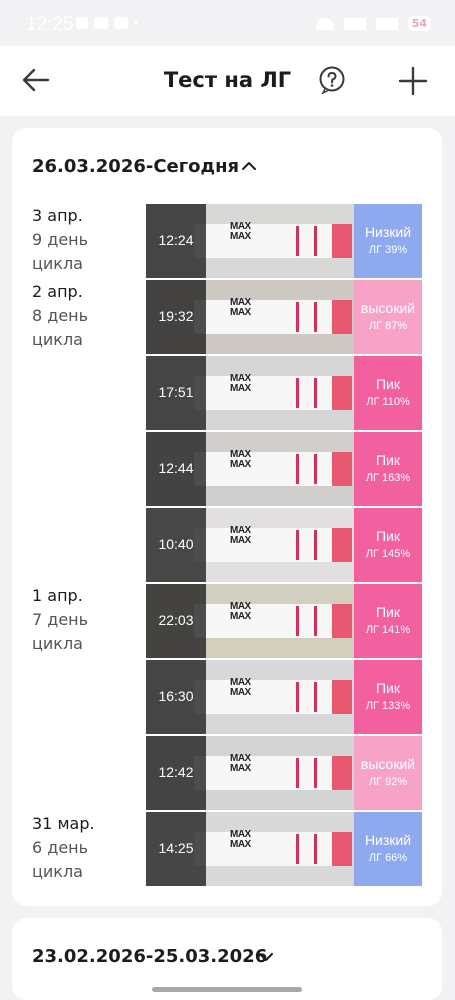 This screenshot has width=455, height=1000. Describe the element at coordinates (324, 23) in the screenshot. I see `wifi-icon` at that location.